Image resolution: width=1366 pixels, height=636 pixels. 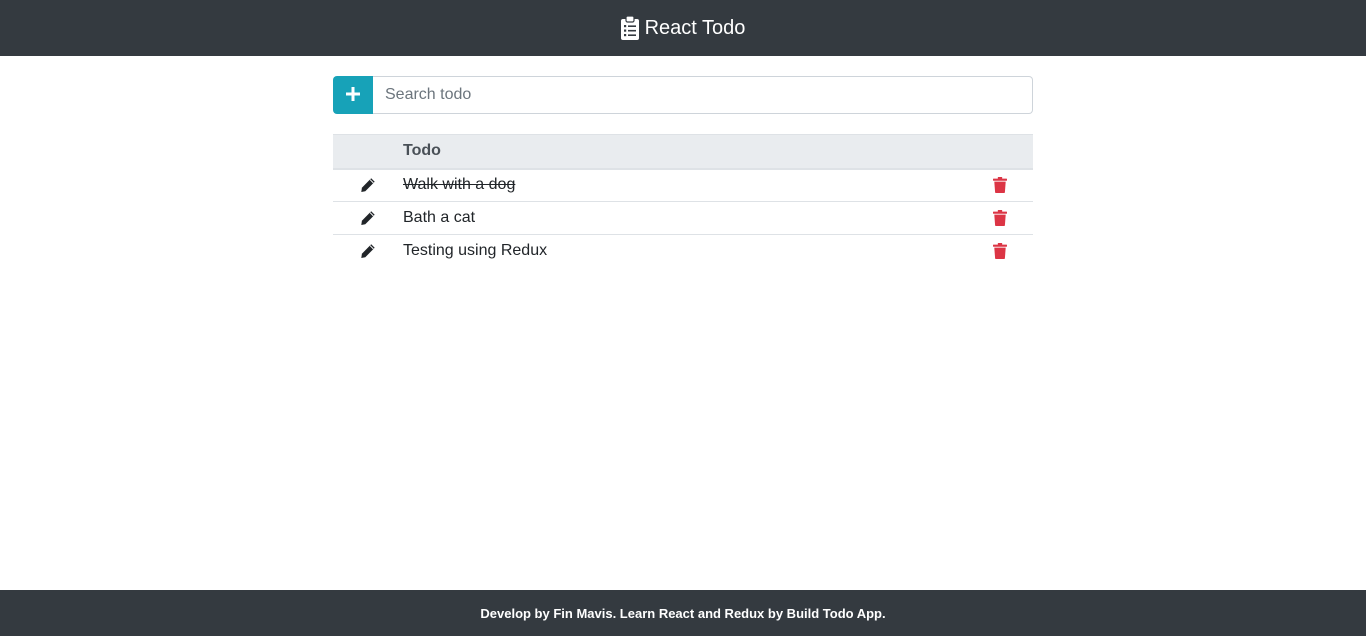 I want to click on table-row: Walk with a dog, so click(x=683, y=185).